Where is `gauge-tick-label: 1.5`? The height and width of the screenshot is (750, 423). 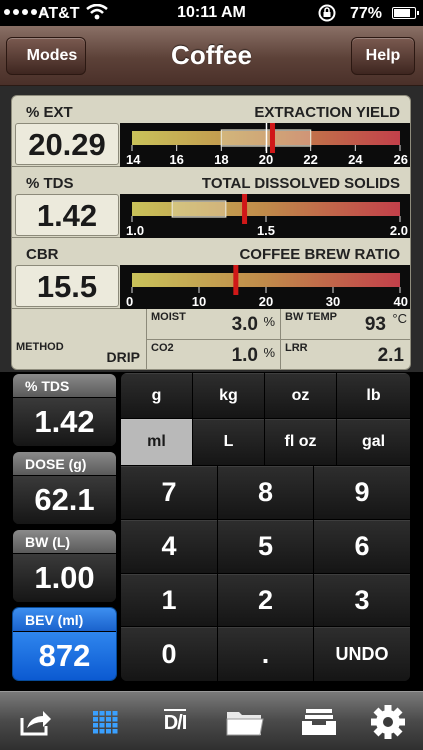 gauge-tick-label: 1.5 is located at coordinates (266, 230).